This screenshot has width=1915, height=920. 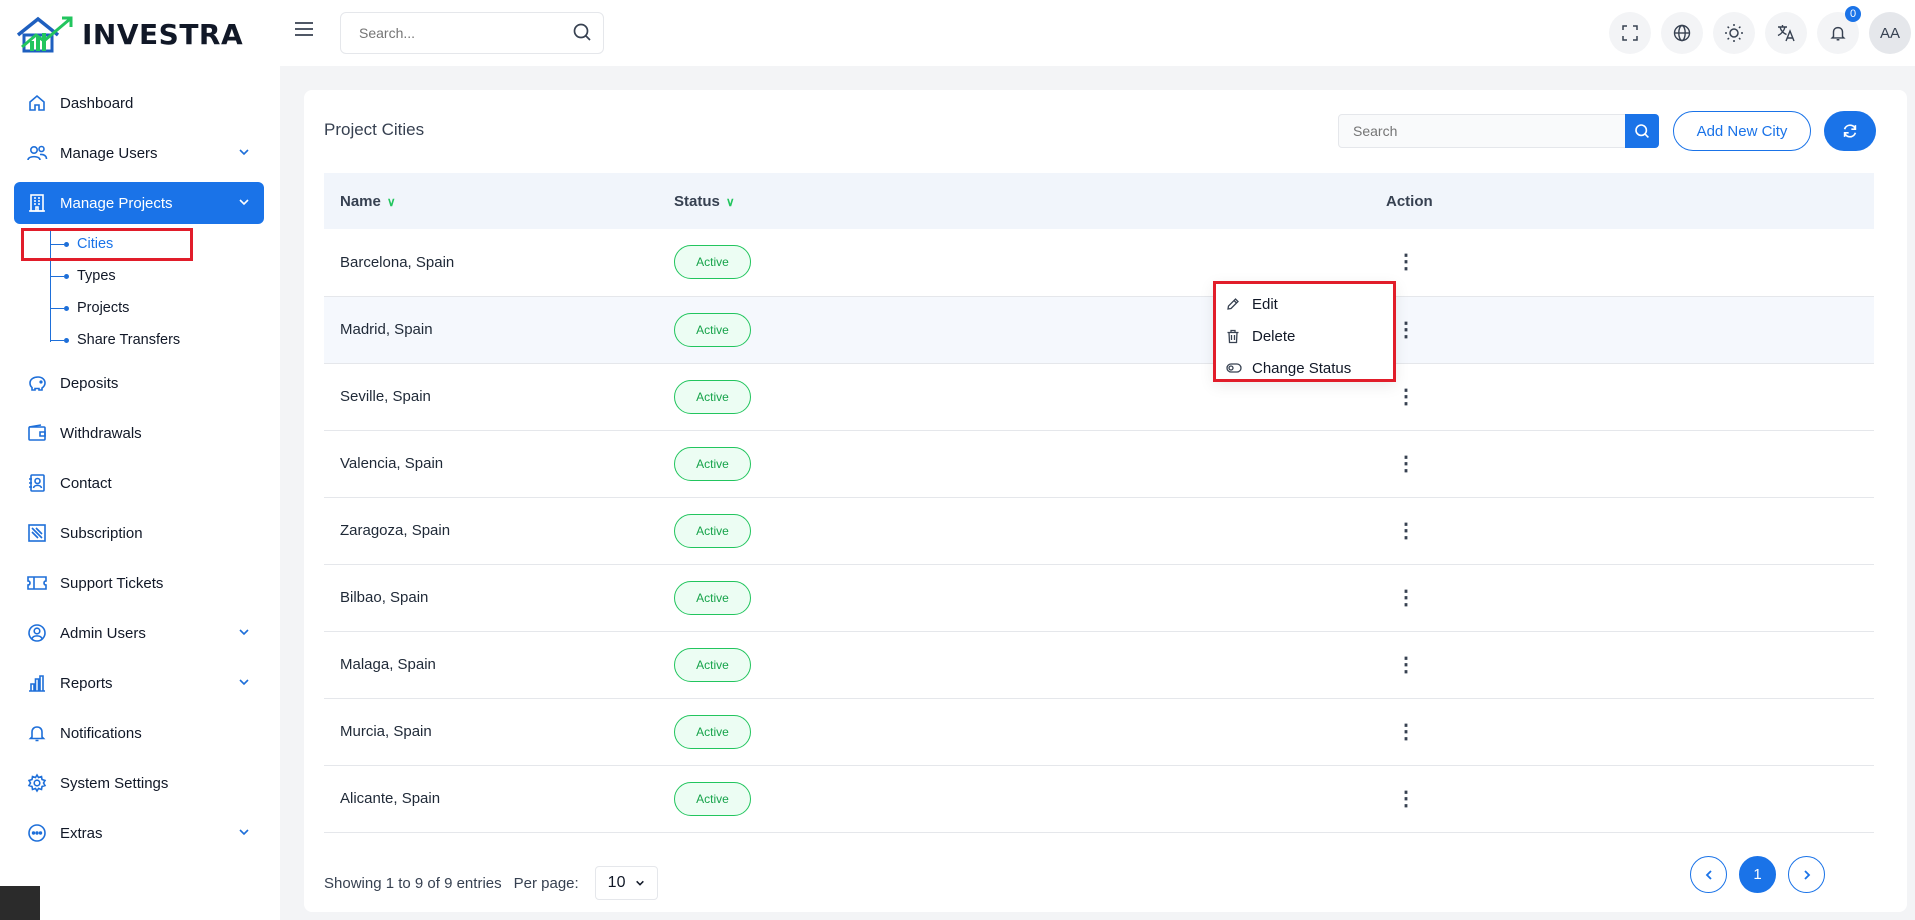 I want to click on sidebar-item-manage-users: Manage Users, so click(x=139, y=153).